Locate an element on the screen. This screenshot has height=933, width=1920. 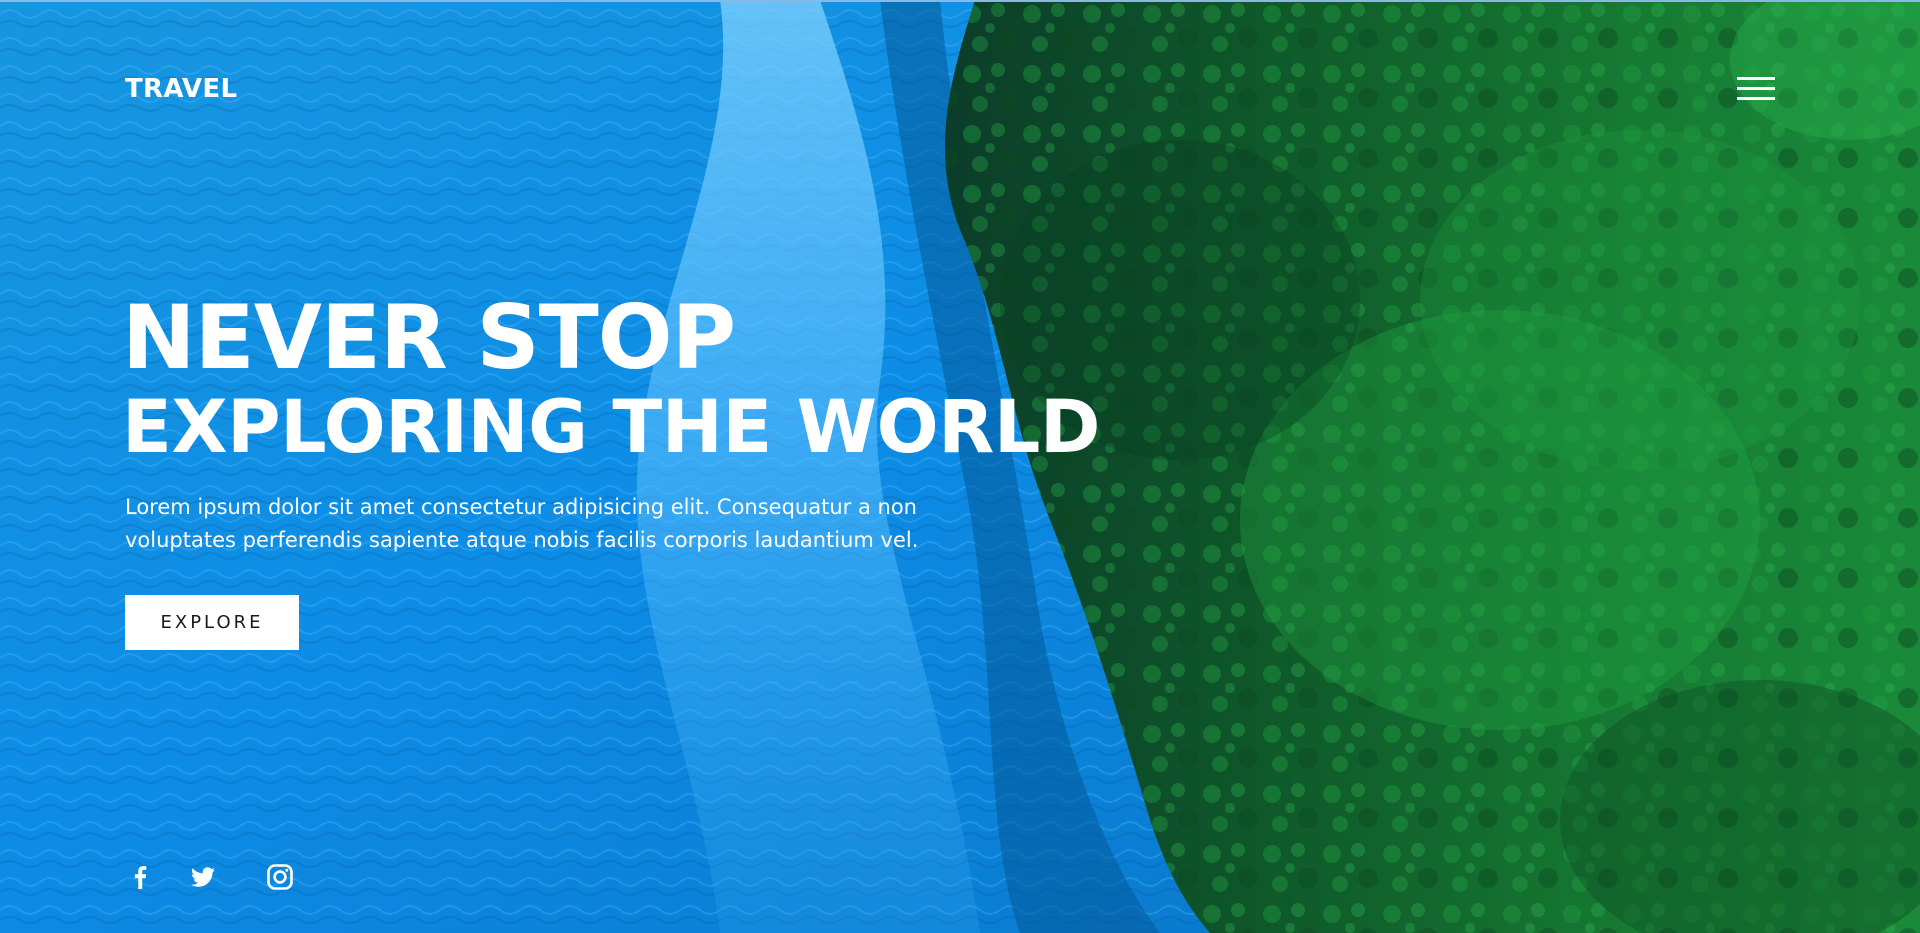
hero-headline-line1: NEVER STOP is located at coordinates (429, 337).